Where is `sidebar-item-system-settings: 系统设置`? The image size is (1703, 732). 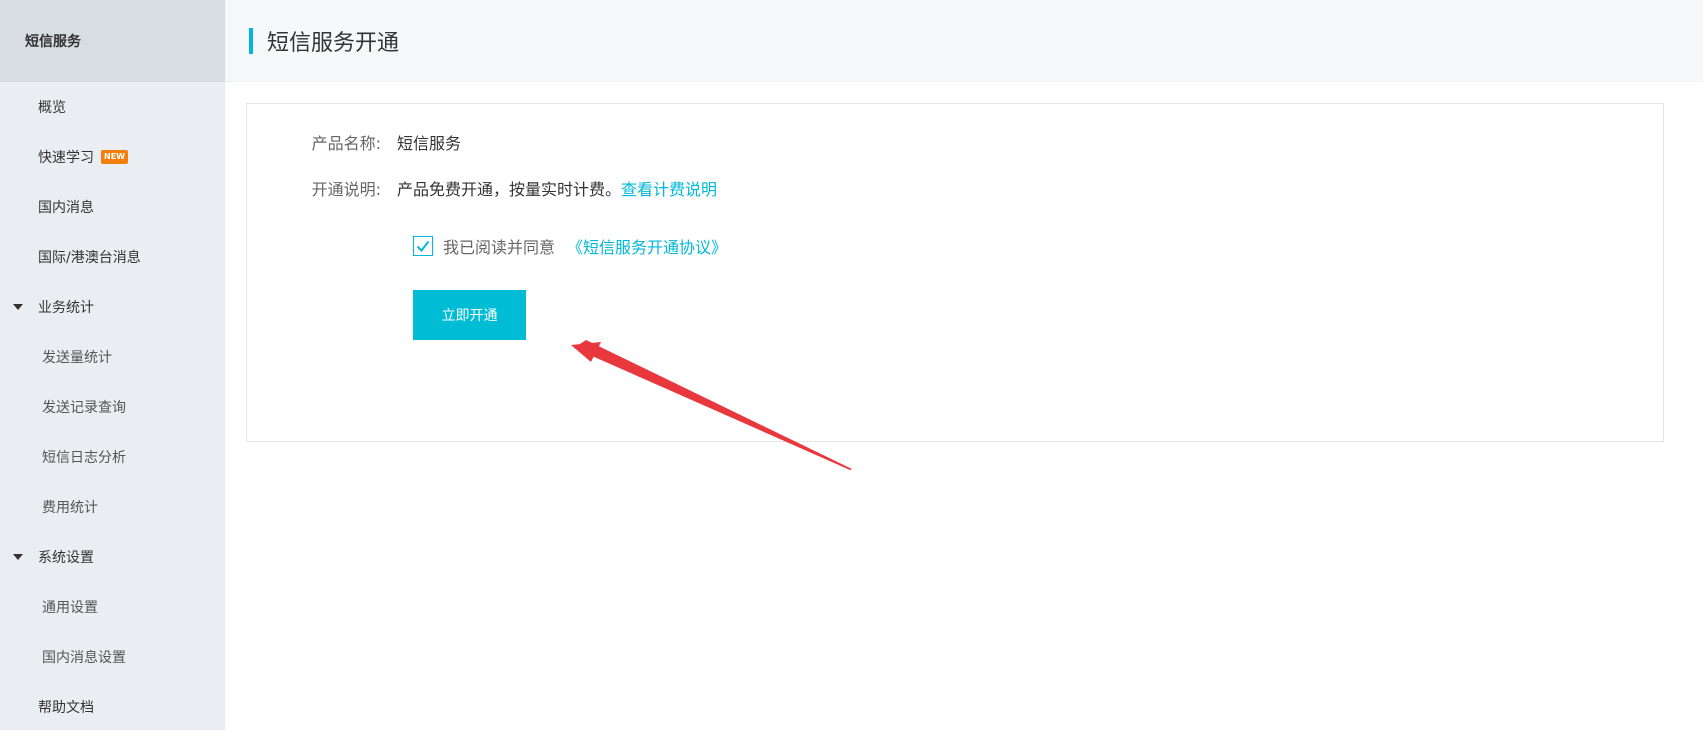
sidebar-item-system-settings: 系统设置 is located at coordinates (112, 557).